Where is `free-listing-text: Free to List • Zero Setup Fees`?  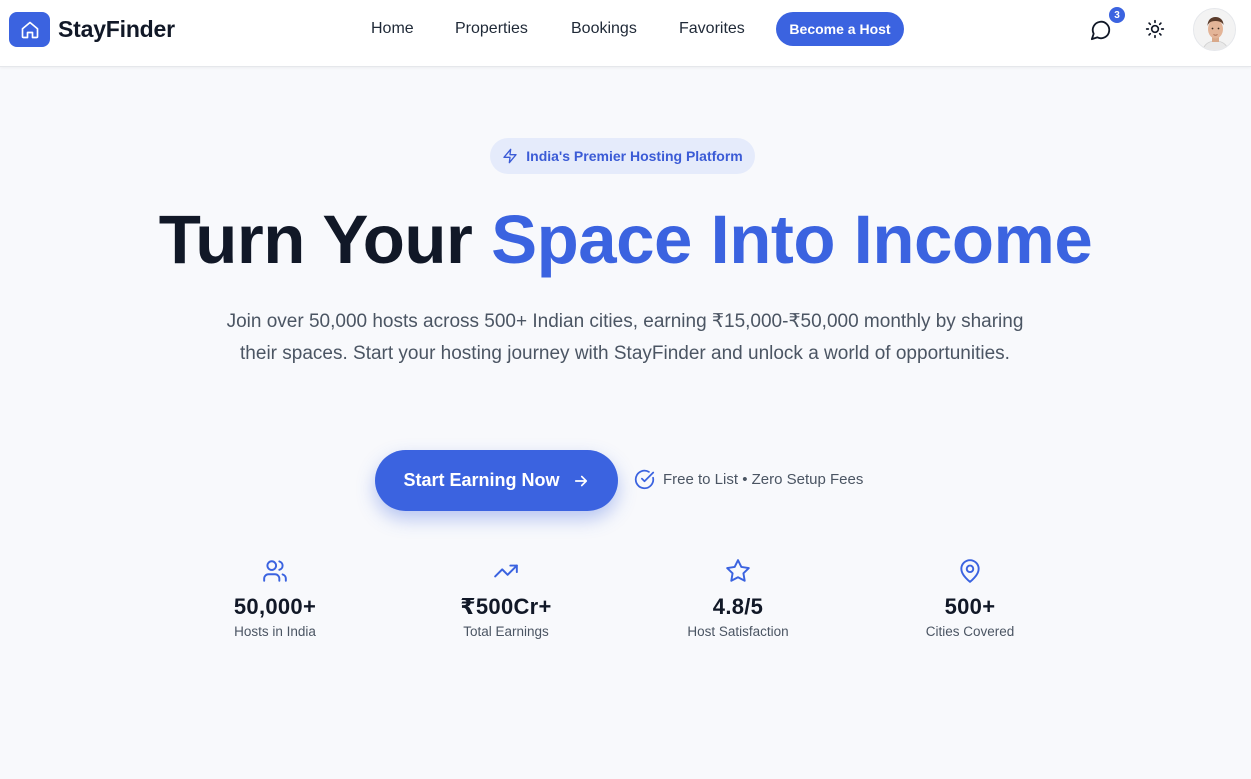
free-listing-text: Free to List • Zero Setup Fees is located at coordinates (763, 479).